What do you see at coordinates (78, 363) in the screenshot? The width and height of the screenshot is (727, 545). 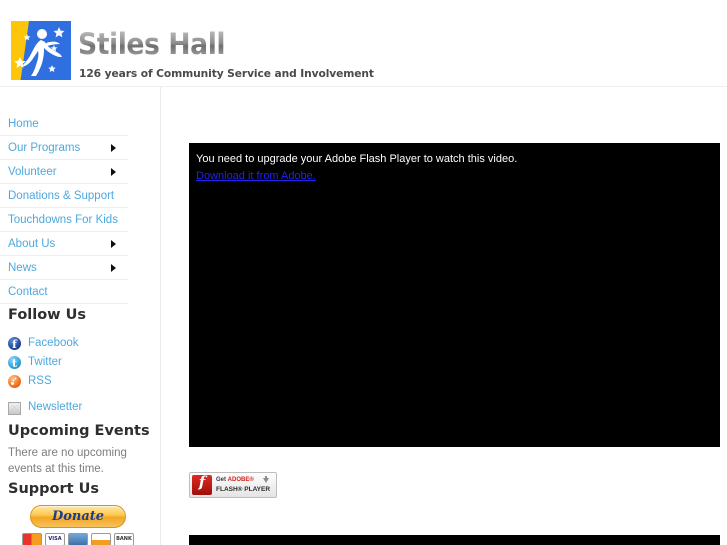 I see `social-link-twitter: Twitter` at bounding box center [78, 363].